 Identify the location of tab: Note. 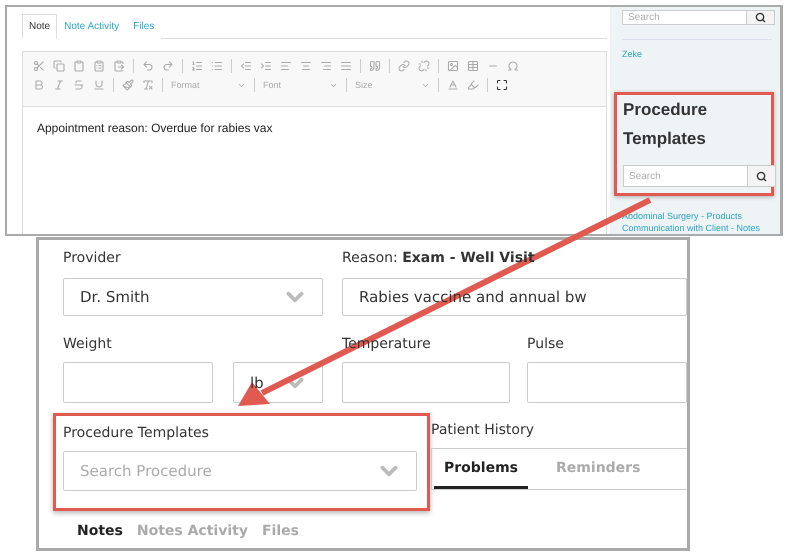
(40, 26).